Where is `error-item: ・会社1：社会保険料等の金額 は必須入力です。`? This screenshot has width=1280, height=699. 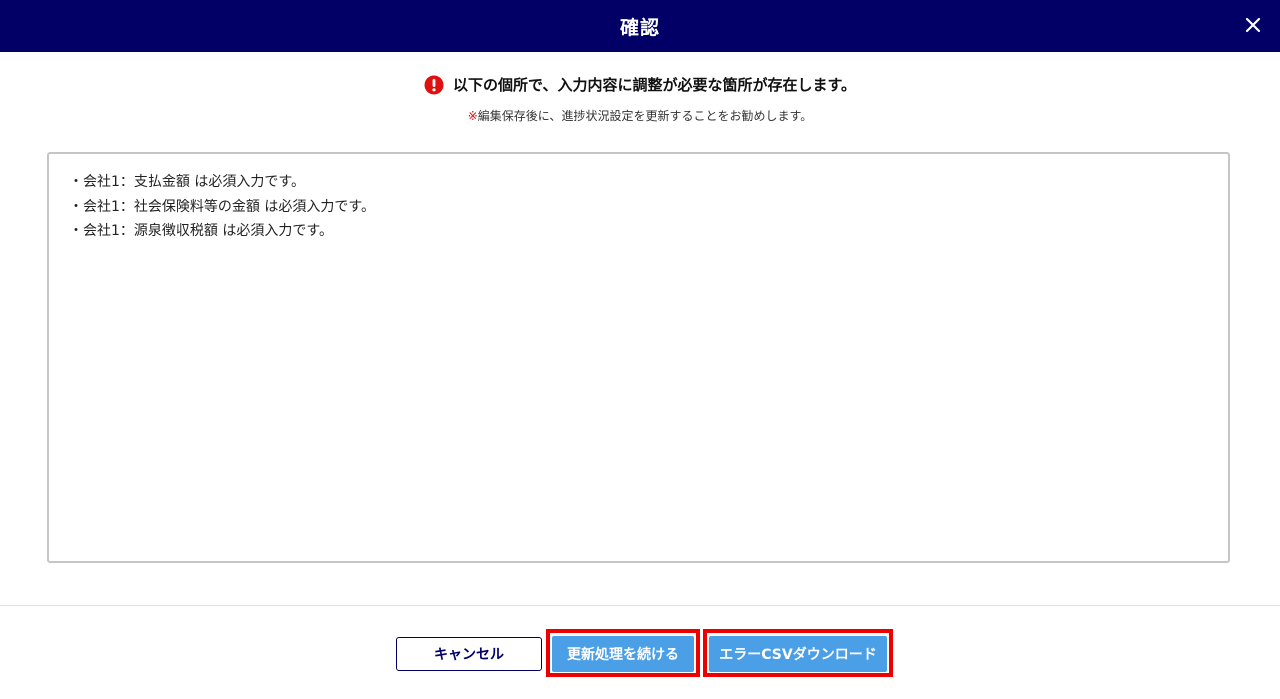
error-item: ・会社1：社会保険料等の金額 は必須入力です。 is located at coordinates (222, 206).